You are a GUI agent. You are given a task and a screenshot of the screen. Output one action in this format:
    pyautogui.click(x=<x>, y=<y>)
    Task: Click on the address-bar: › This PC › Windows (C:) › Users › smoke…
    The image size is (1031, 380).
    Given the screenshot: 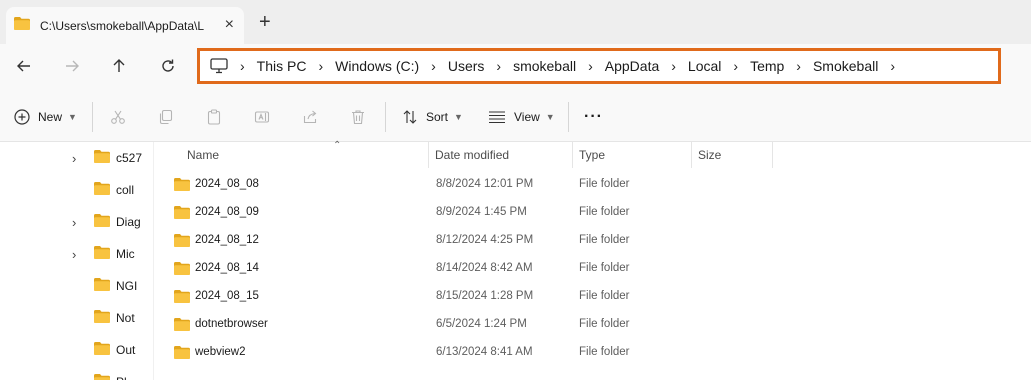 What is the action you would take?
    pyautogui.click(x=599, y=66)
    